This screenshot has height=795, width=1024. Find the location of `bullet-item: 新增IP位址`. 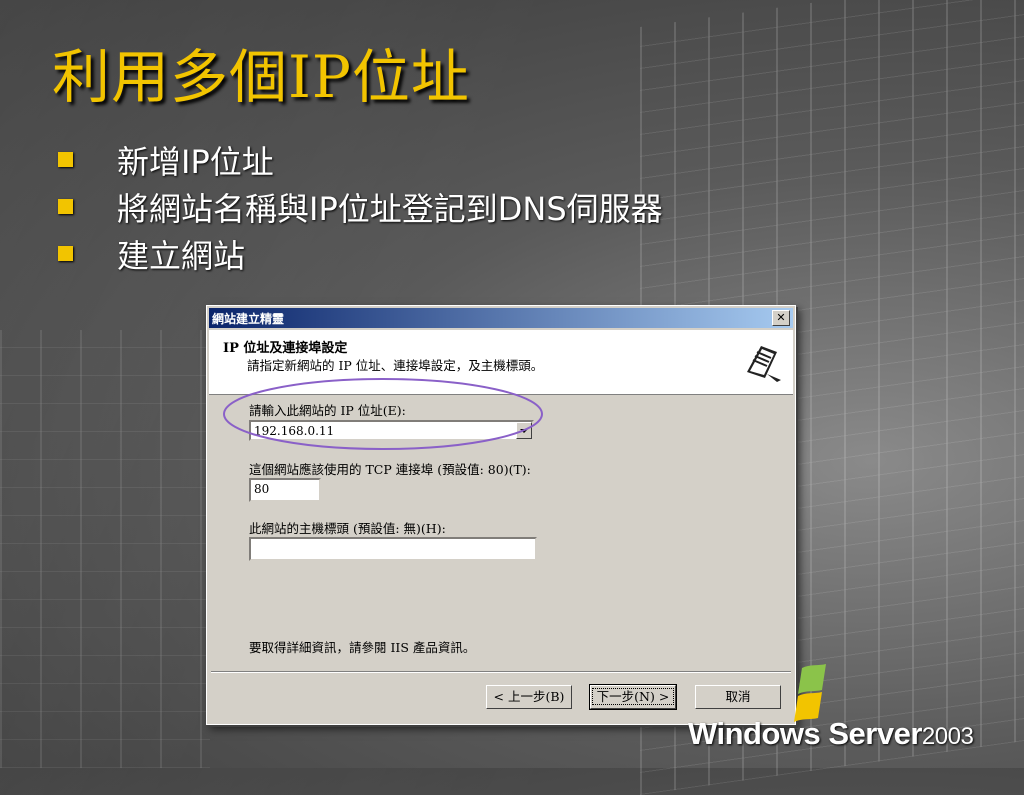

bullet-item: 新增IP位址 is located at coordinates (360, 159).